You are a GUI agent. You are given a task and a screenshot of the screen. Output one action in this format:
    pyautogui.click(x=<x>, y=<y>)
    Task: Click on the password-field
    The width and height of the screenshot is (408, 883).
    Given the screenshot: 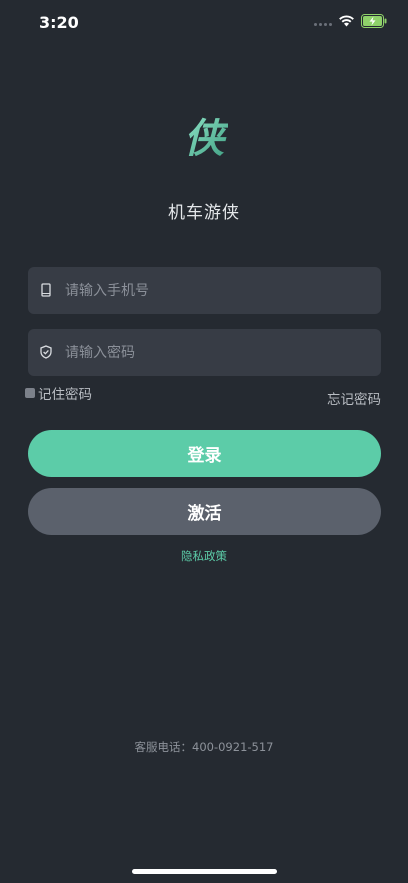 What is the action you would take?
    pyautogui.click(x=204, y=352)
    